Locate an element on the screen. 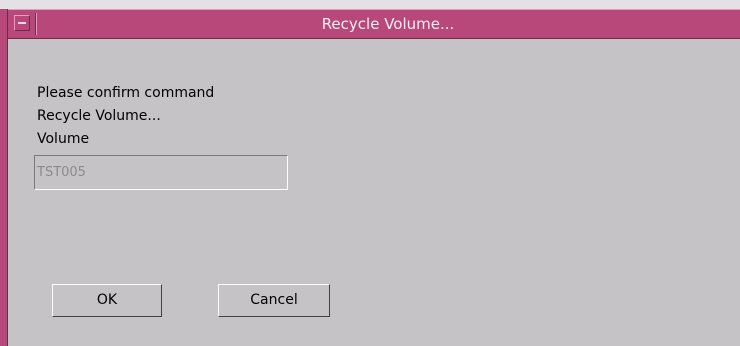  window-menu-bar is located at coordinates (22, 23).